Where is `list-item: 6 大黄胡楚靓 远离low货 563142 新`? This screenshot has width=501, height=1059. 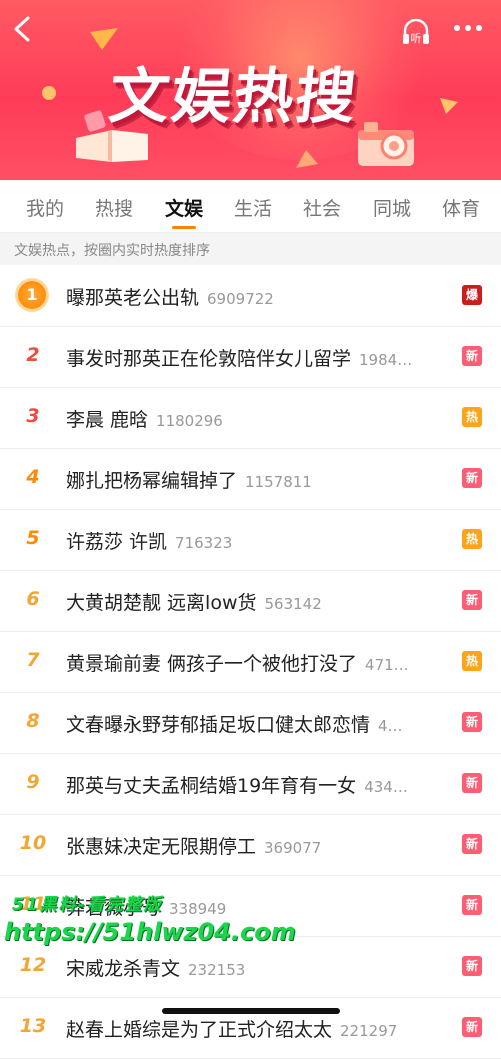 list-item: 6 大黄胡楚靓 远离low货 563142 新 is located at coordinates (250, 601).